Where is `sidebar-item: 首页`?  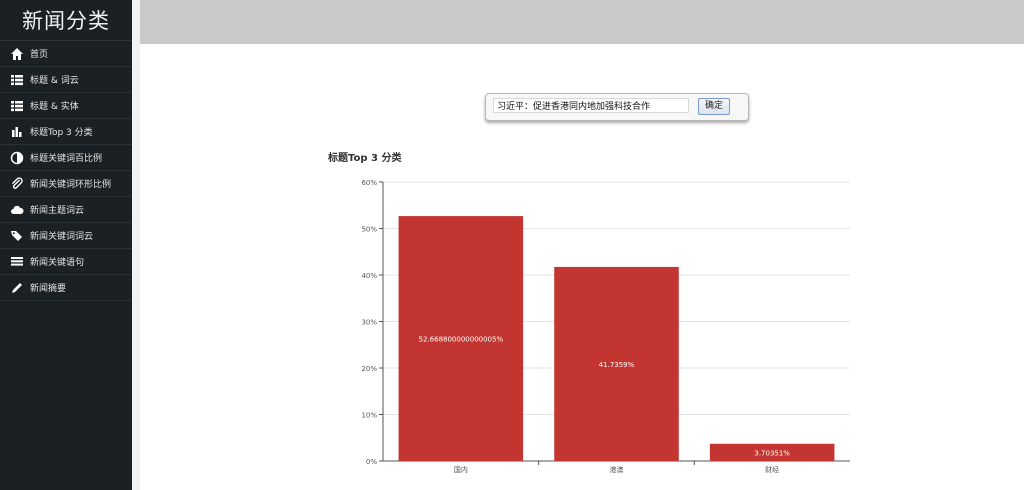
sidebar-item: 首页 is located at coordinates (66, 54).